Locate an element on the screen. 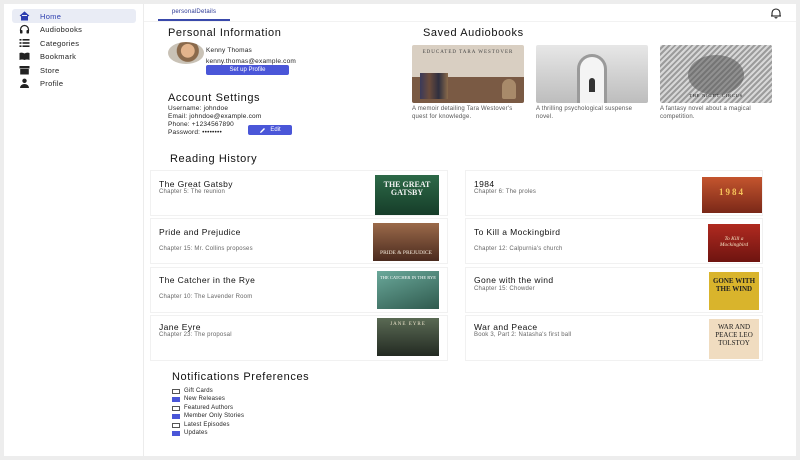 This screenshot has width=800, height=460. headphones-icon is located at coordinates (24, 29).